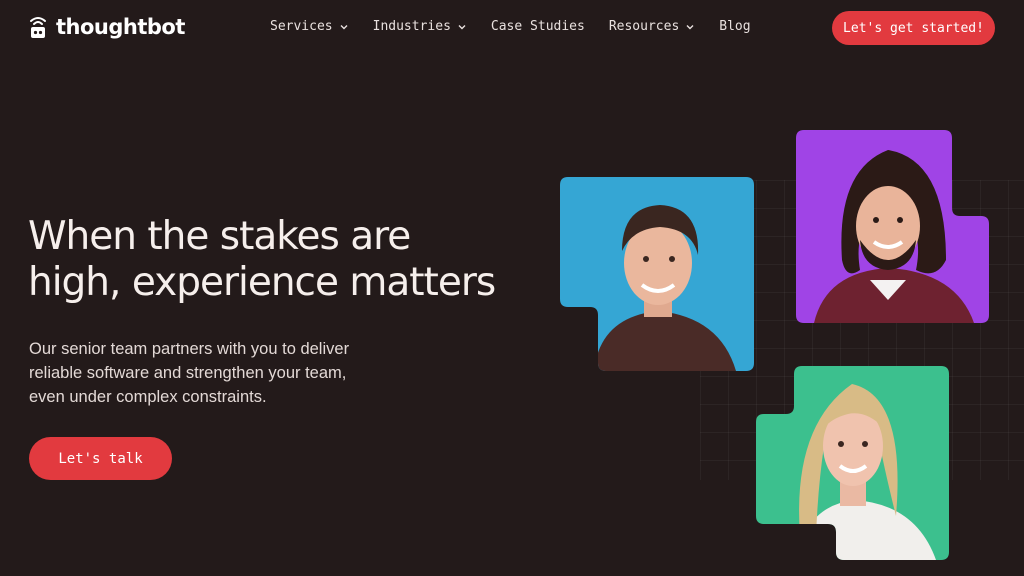 Image resolution: width=1024 pixels, height=576 pixels. What do you see at coordinates (148, 397) in the screenshot?
I see `hero-subtitle-line: even under complex constraints.` at bounding box center [148, 397].